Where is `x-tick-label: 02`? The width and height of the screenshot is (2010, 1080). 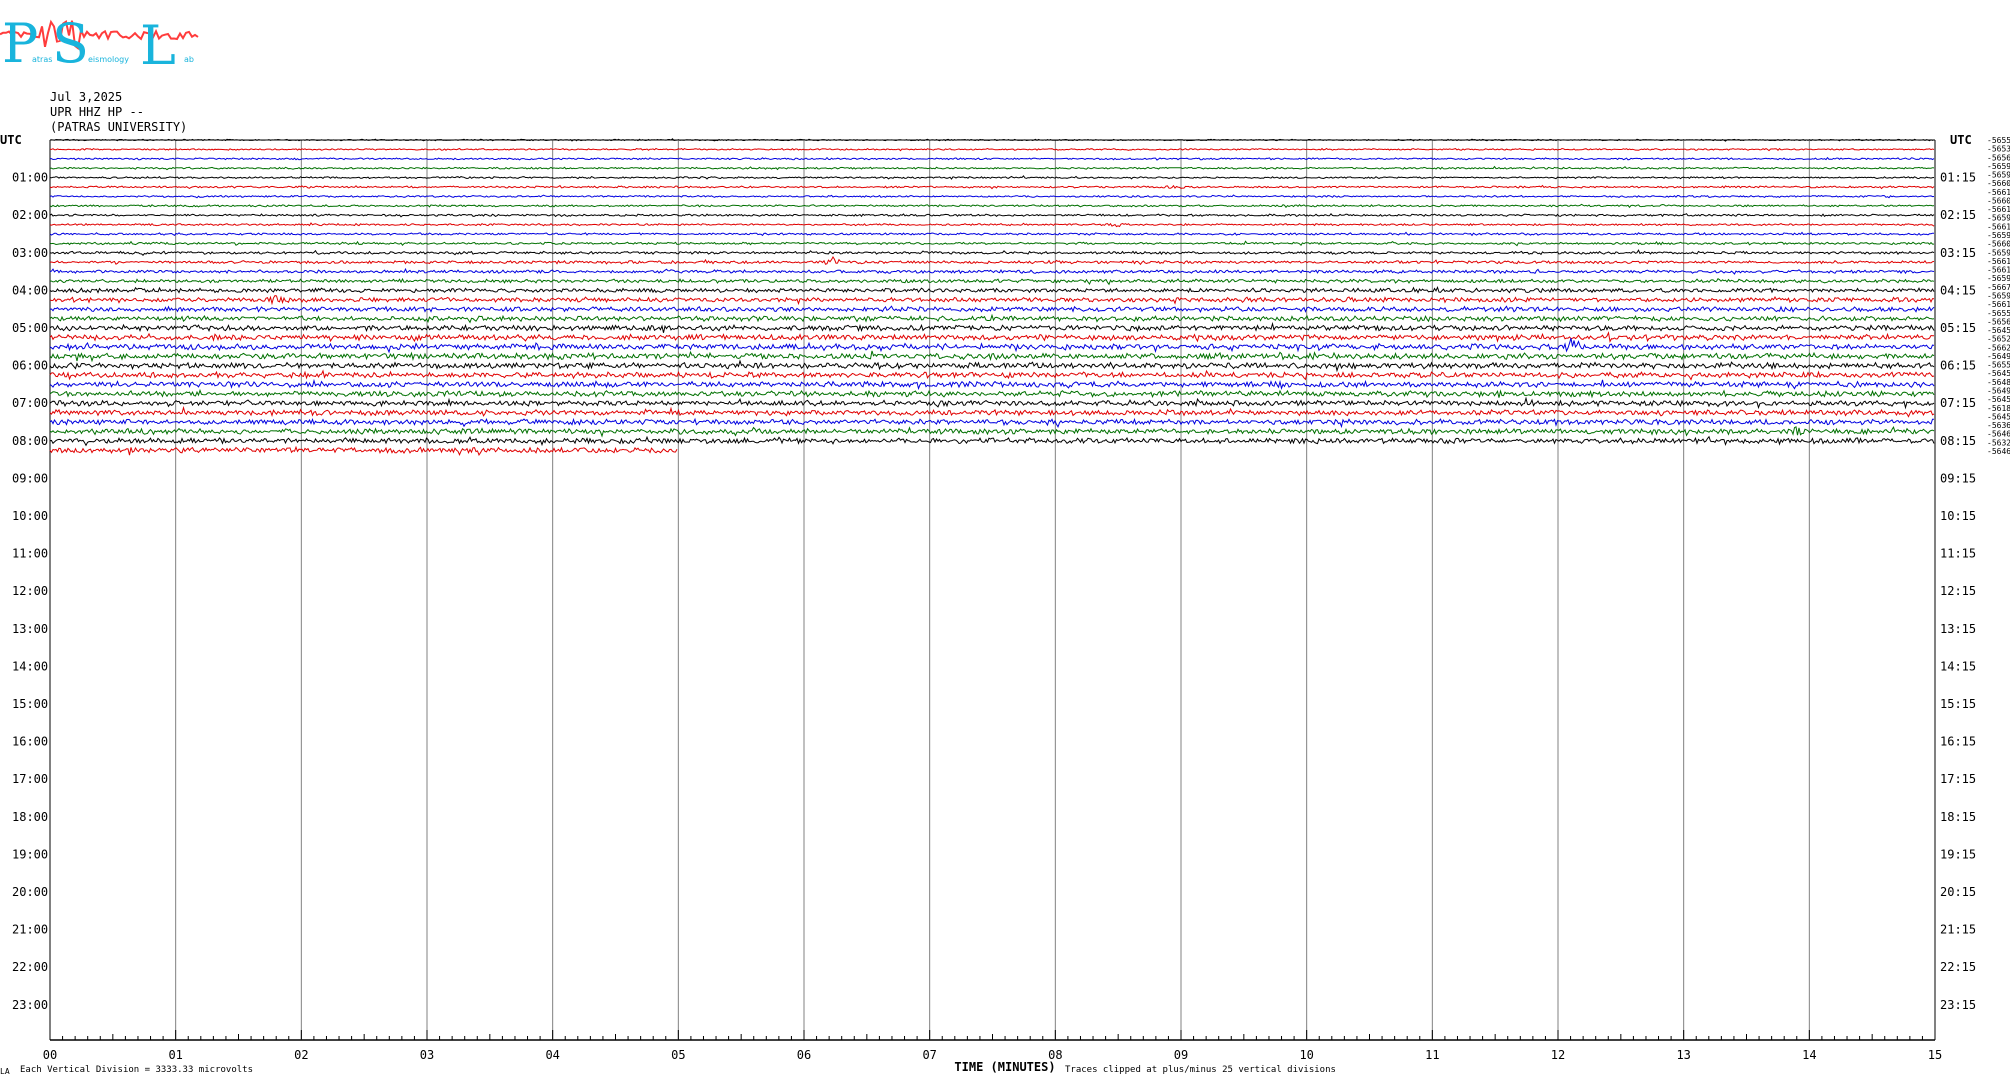 x-tick-label: 02 is located at coordinates (301, 1055).